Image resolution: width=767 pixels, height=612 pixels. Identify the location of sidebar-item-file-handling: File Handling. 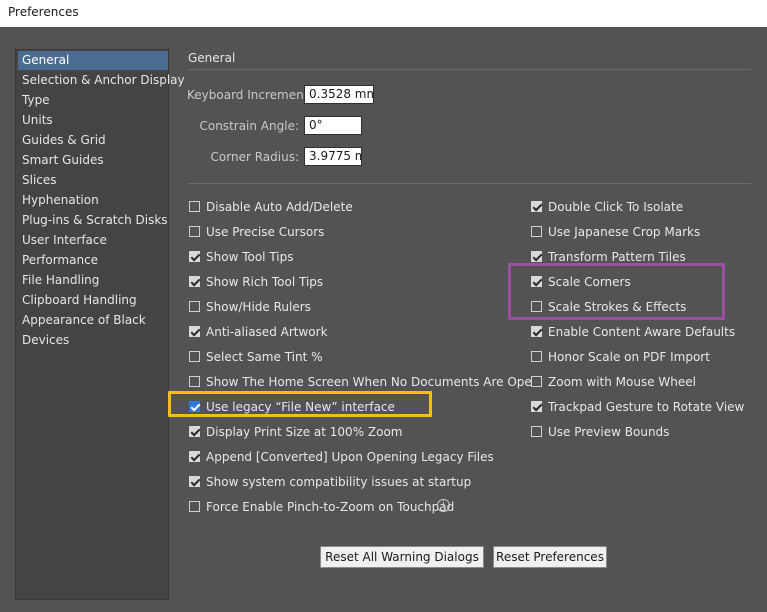
(93, 280).